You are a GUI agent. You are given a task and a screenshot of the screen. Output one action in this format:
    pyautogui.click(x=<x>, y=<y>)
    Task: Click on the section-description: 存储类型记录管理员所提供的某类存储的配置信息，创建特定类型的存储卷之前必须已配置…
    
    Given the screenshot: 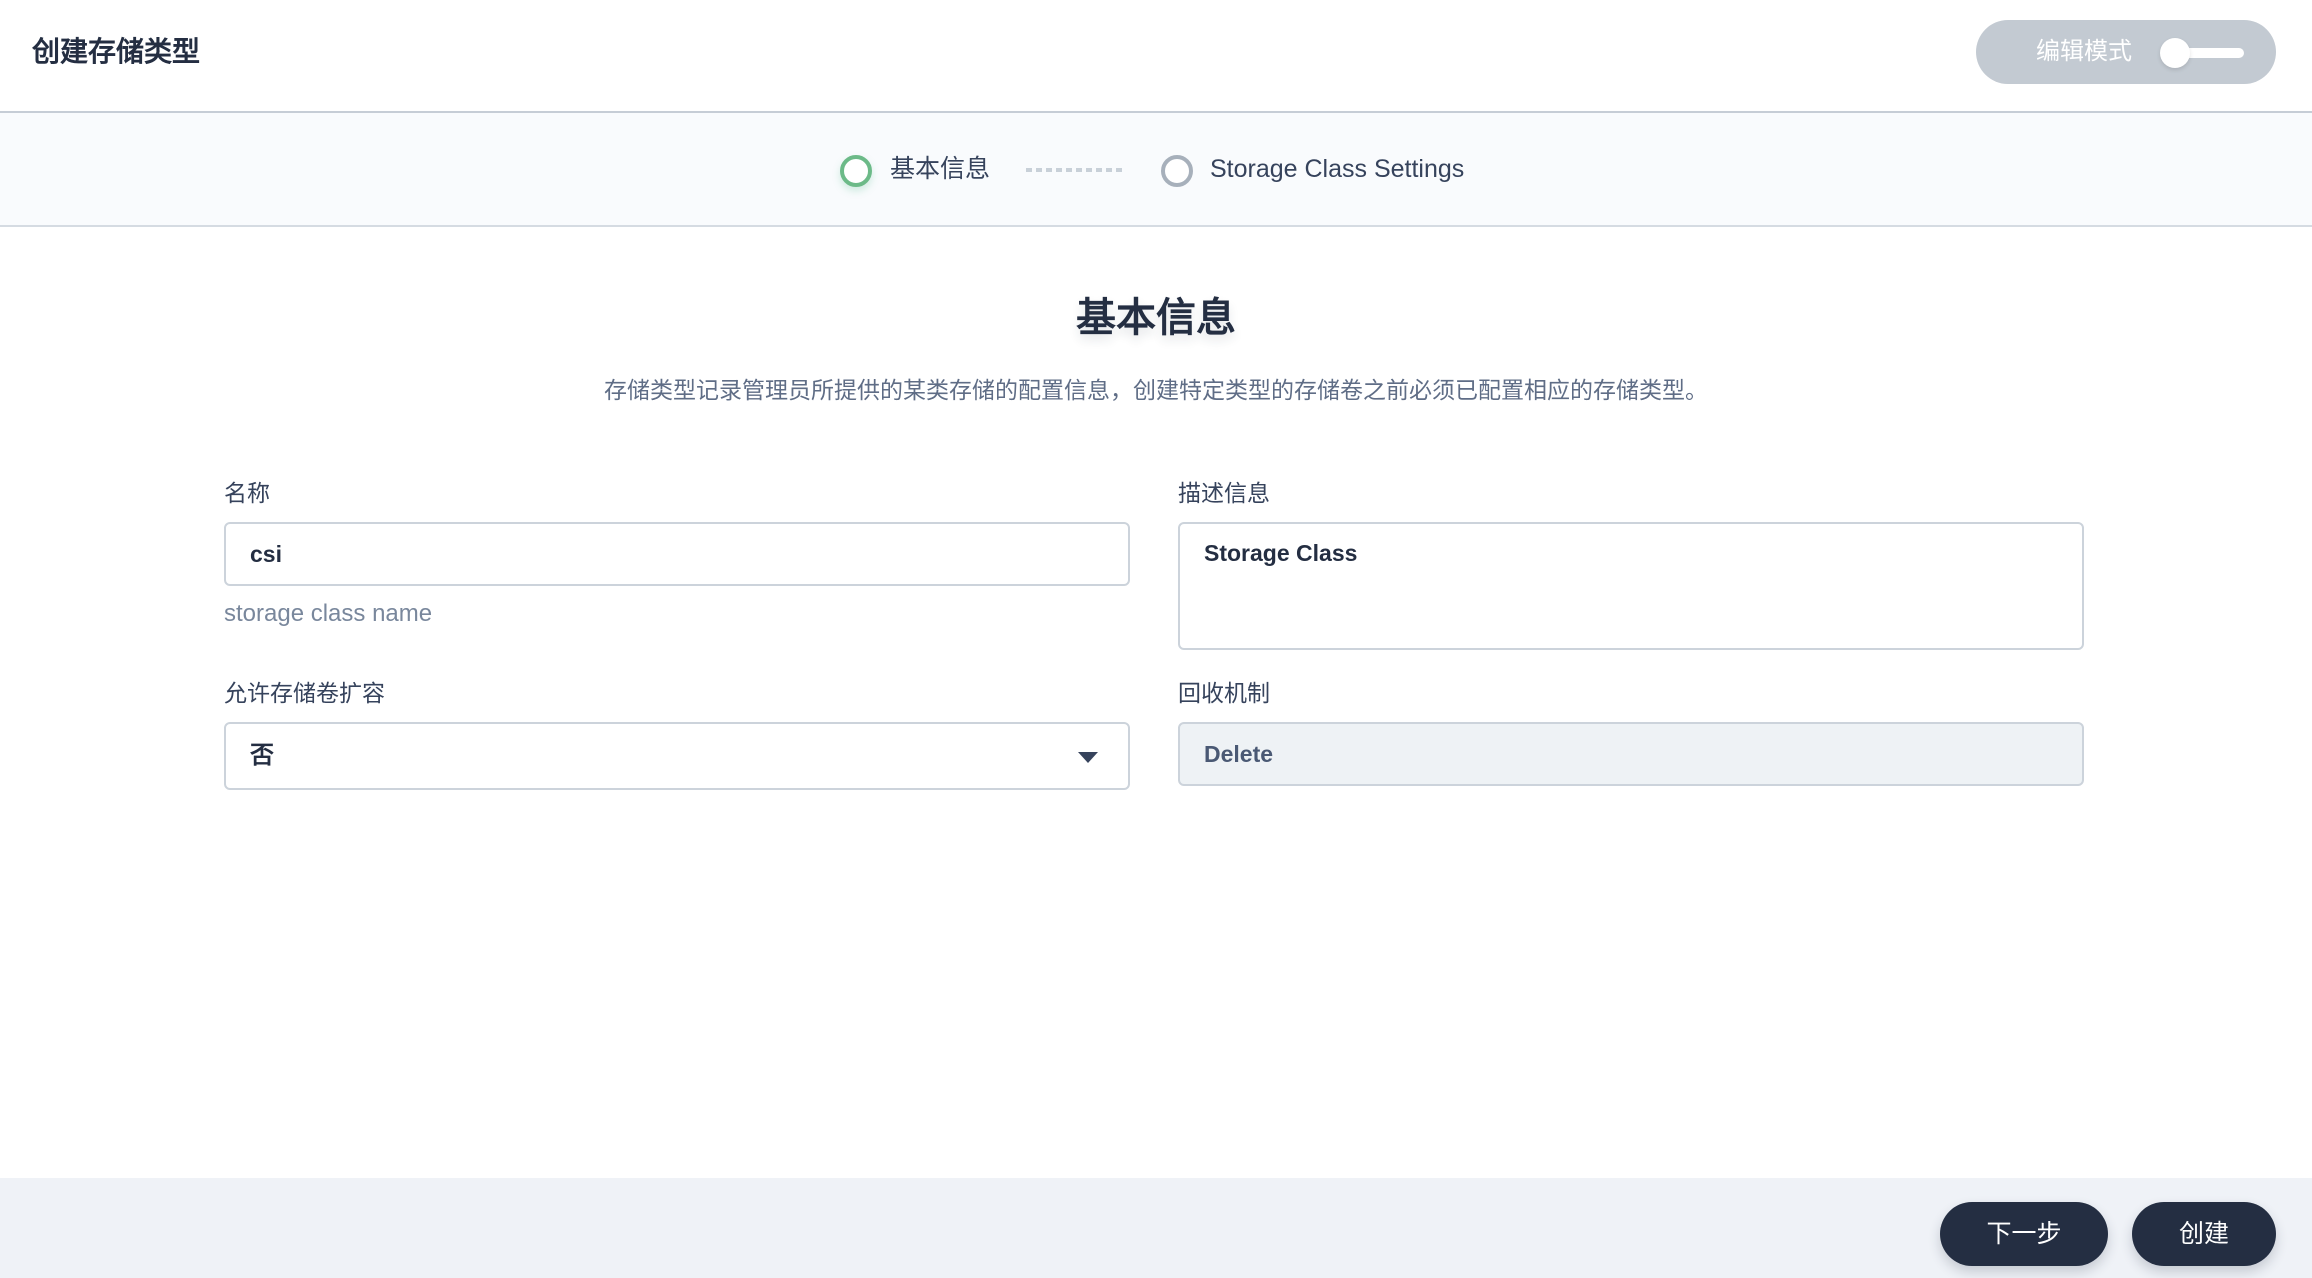 What is the action you would take?
    pyautogui.click(x=1156, y=390)
    